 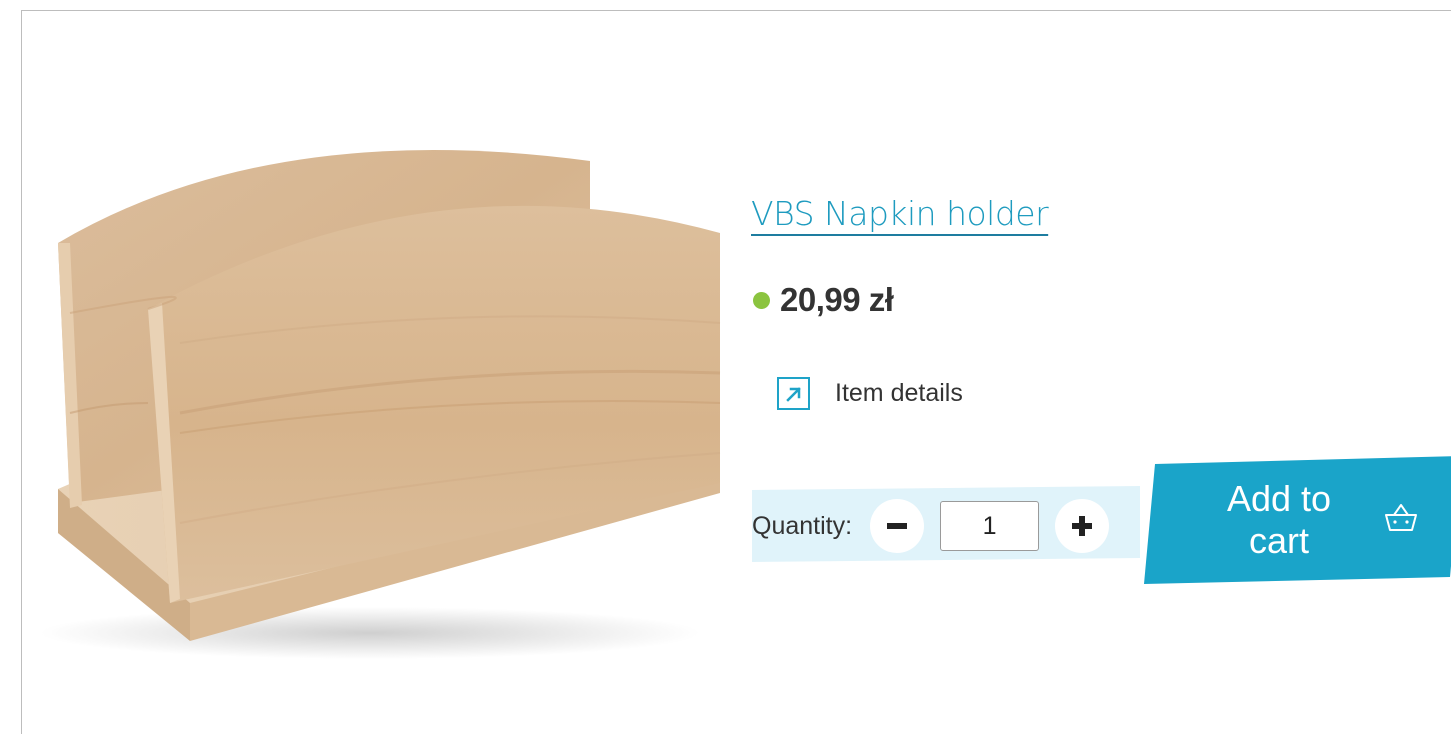 I want to click on decrease-quantity-button, so click(x=897, y=526).